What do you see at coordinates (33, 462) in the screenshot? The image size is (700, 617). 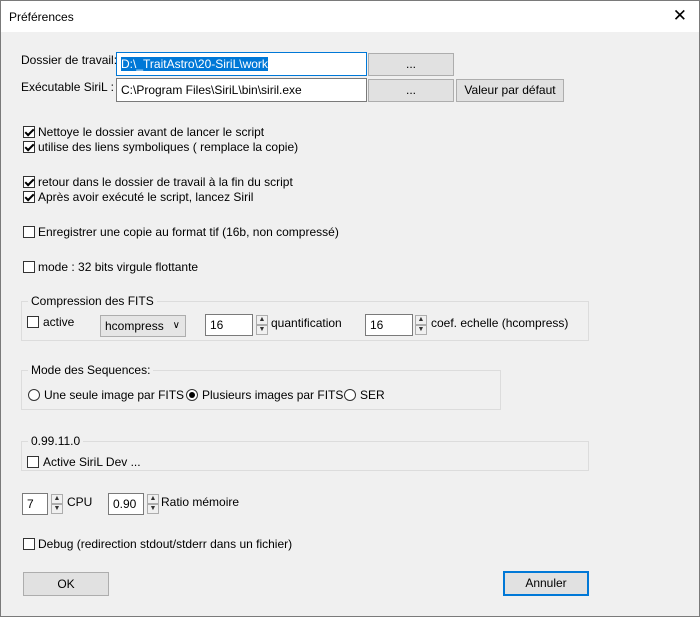 I see `dev-checkbox` at bounding box center [33, 462].